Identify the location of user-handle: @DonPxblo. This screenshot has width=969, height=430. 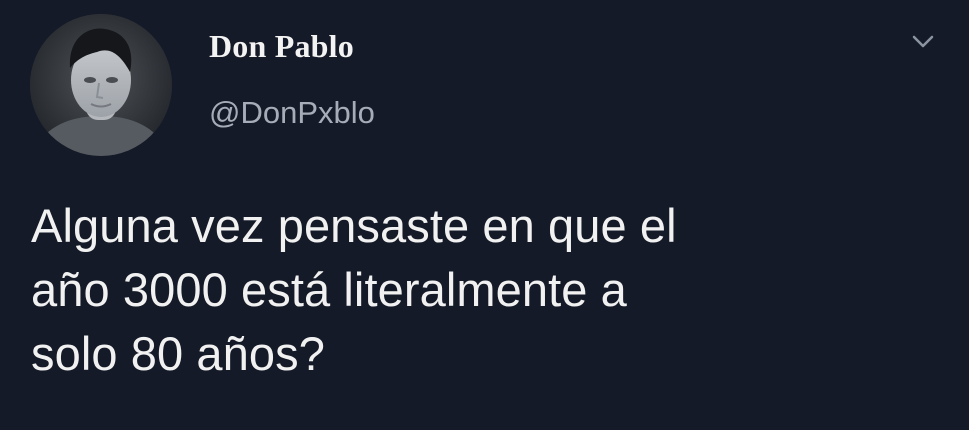
(292, 113).